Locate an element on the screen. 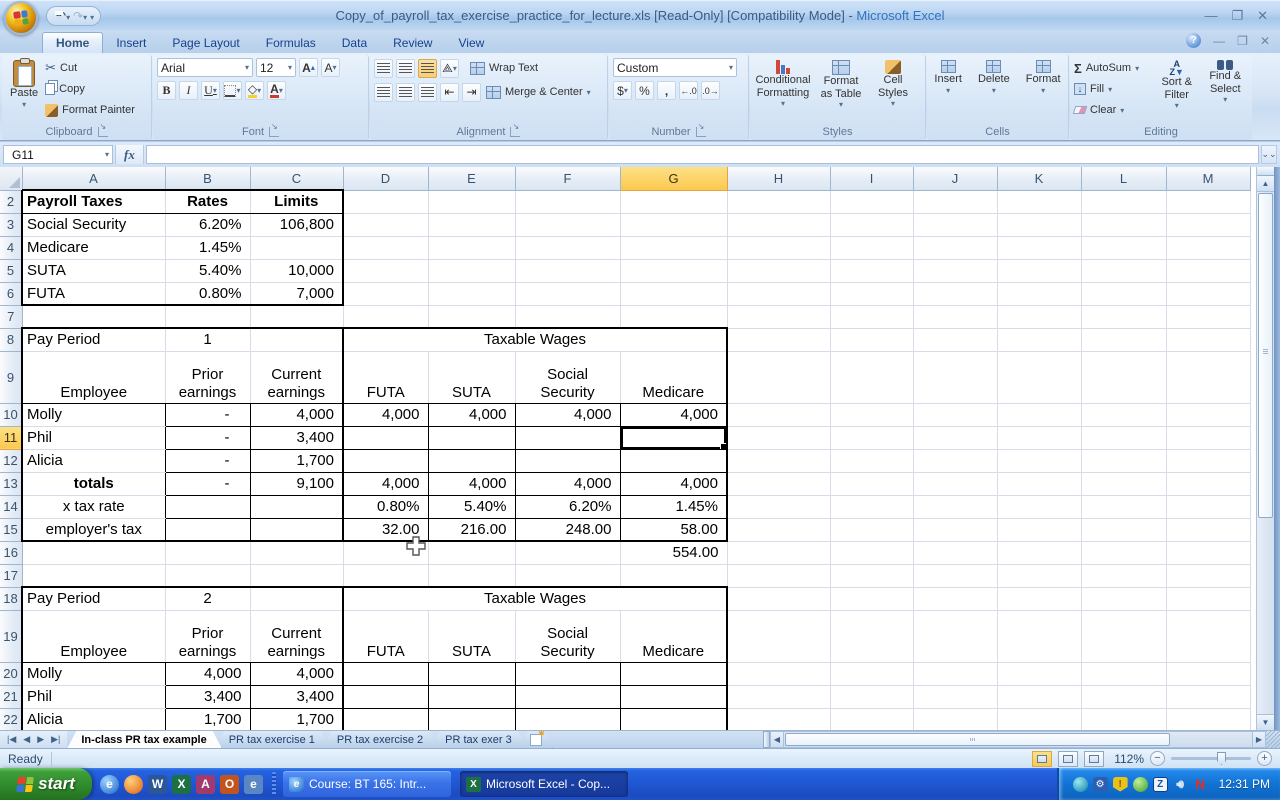 Image resolution: width=1280 pixels, height=800 pixels. cell-E6 is located at coordinates (472, 294).